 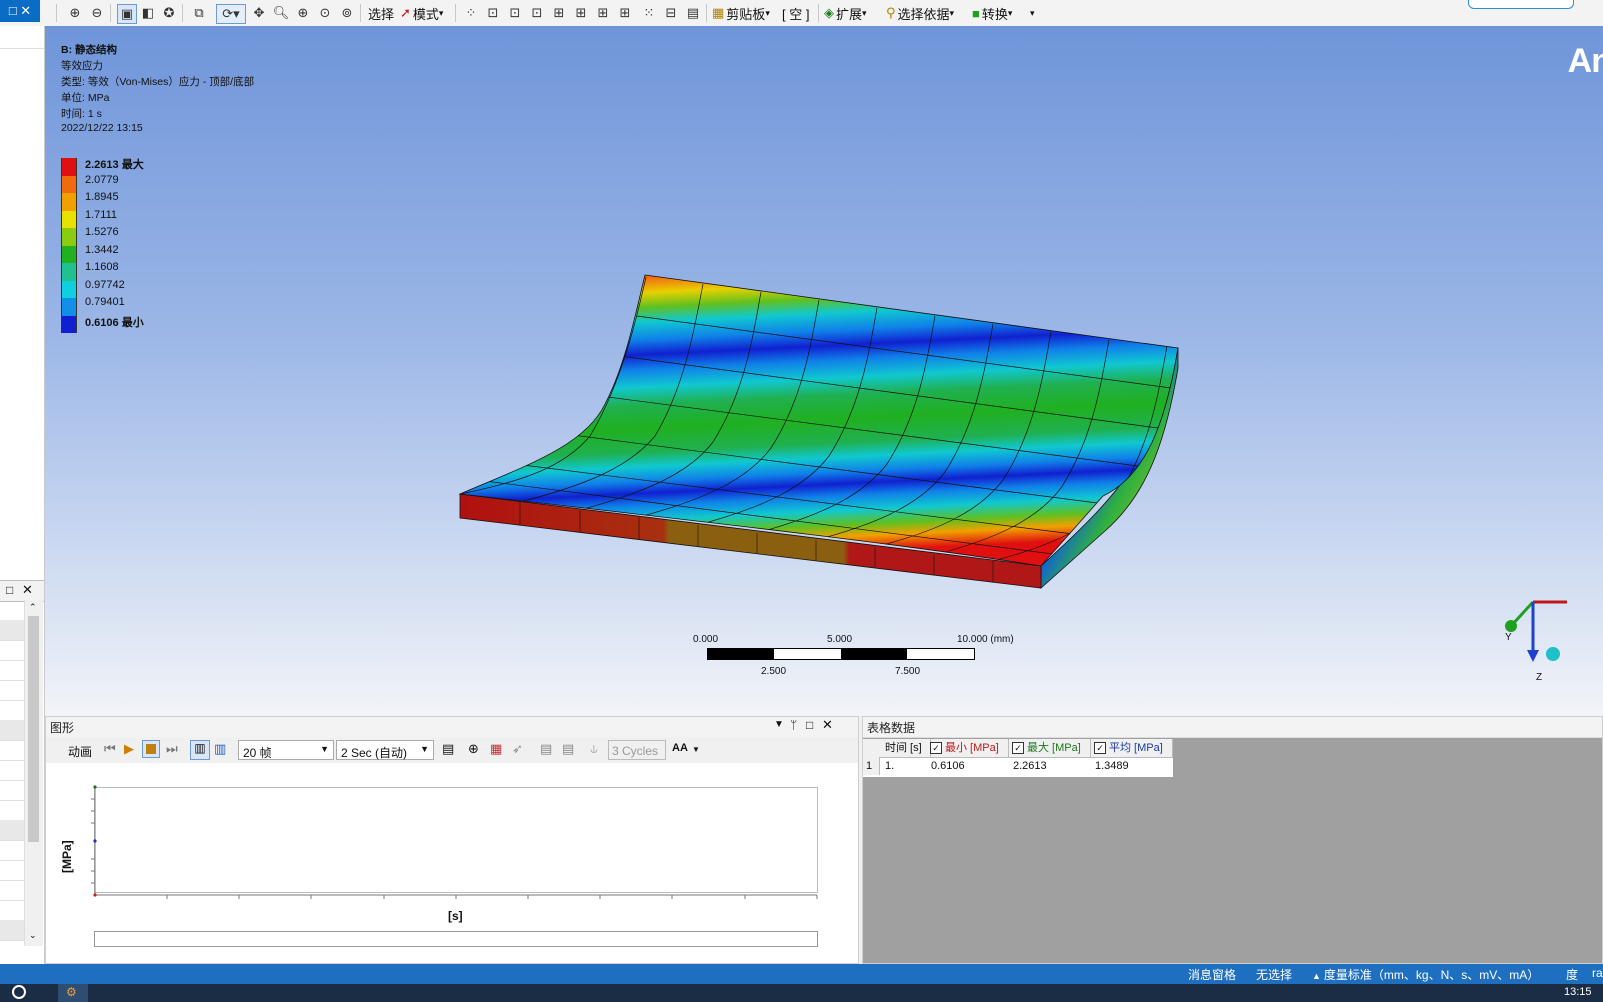 I want to click on table-icon: ▤, so click(x=546, y=749).